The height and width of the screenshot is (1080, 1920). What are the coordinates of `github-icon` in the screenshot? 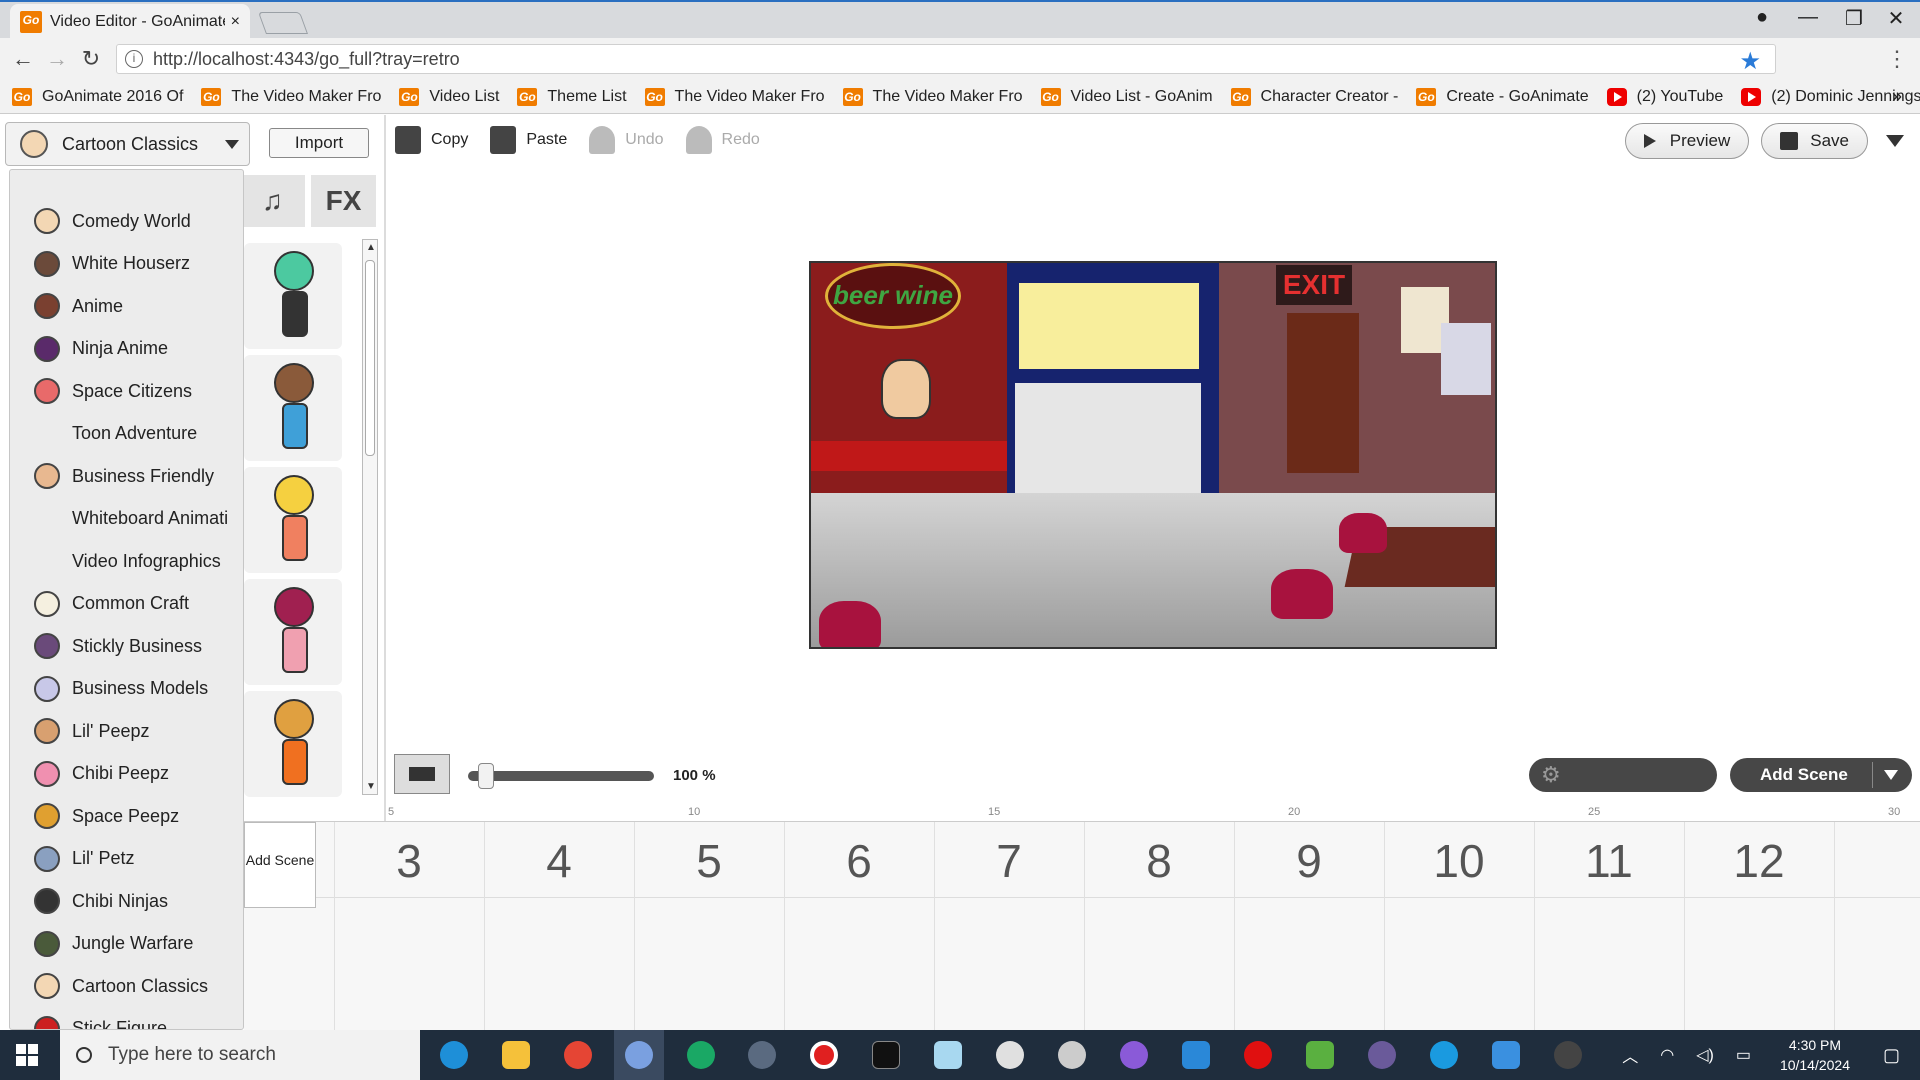 It's located at (1134, 1055).